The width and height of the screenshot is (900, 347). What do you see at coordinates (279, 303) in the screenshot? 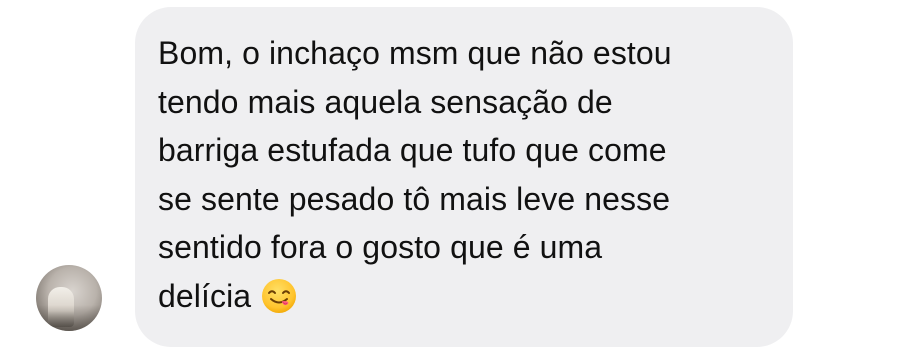
I see `face-savoring-food-icon` at bounding box center [279, 303].